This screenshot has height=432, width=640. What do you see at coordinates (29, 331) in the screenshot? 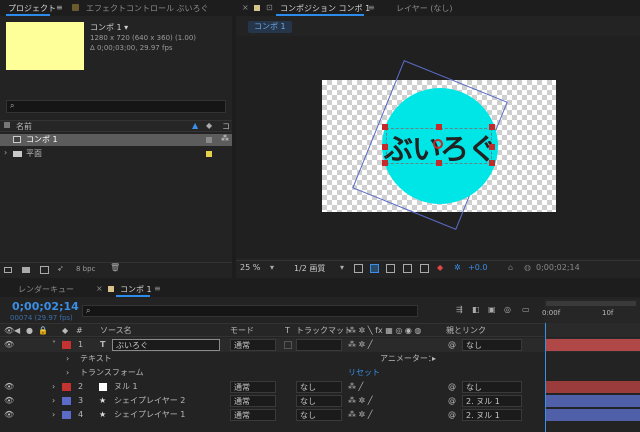
I see `solo-icon: ●` at bounding box center [29, 331].